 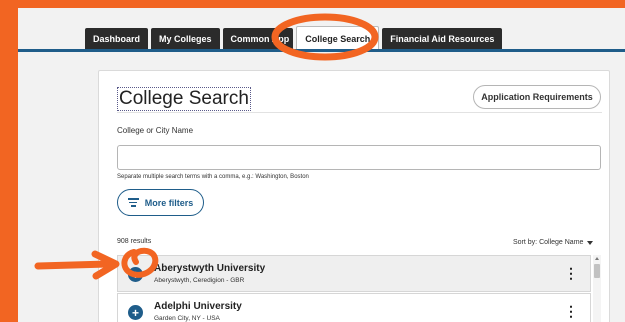 What do you see at coordinates (209, 268) in the screenshot?
I see `college-name: Aberystwyth University` at bounding box center [209, 268].